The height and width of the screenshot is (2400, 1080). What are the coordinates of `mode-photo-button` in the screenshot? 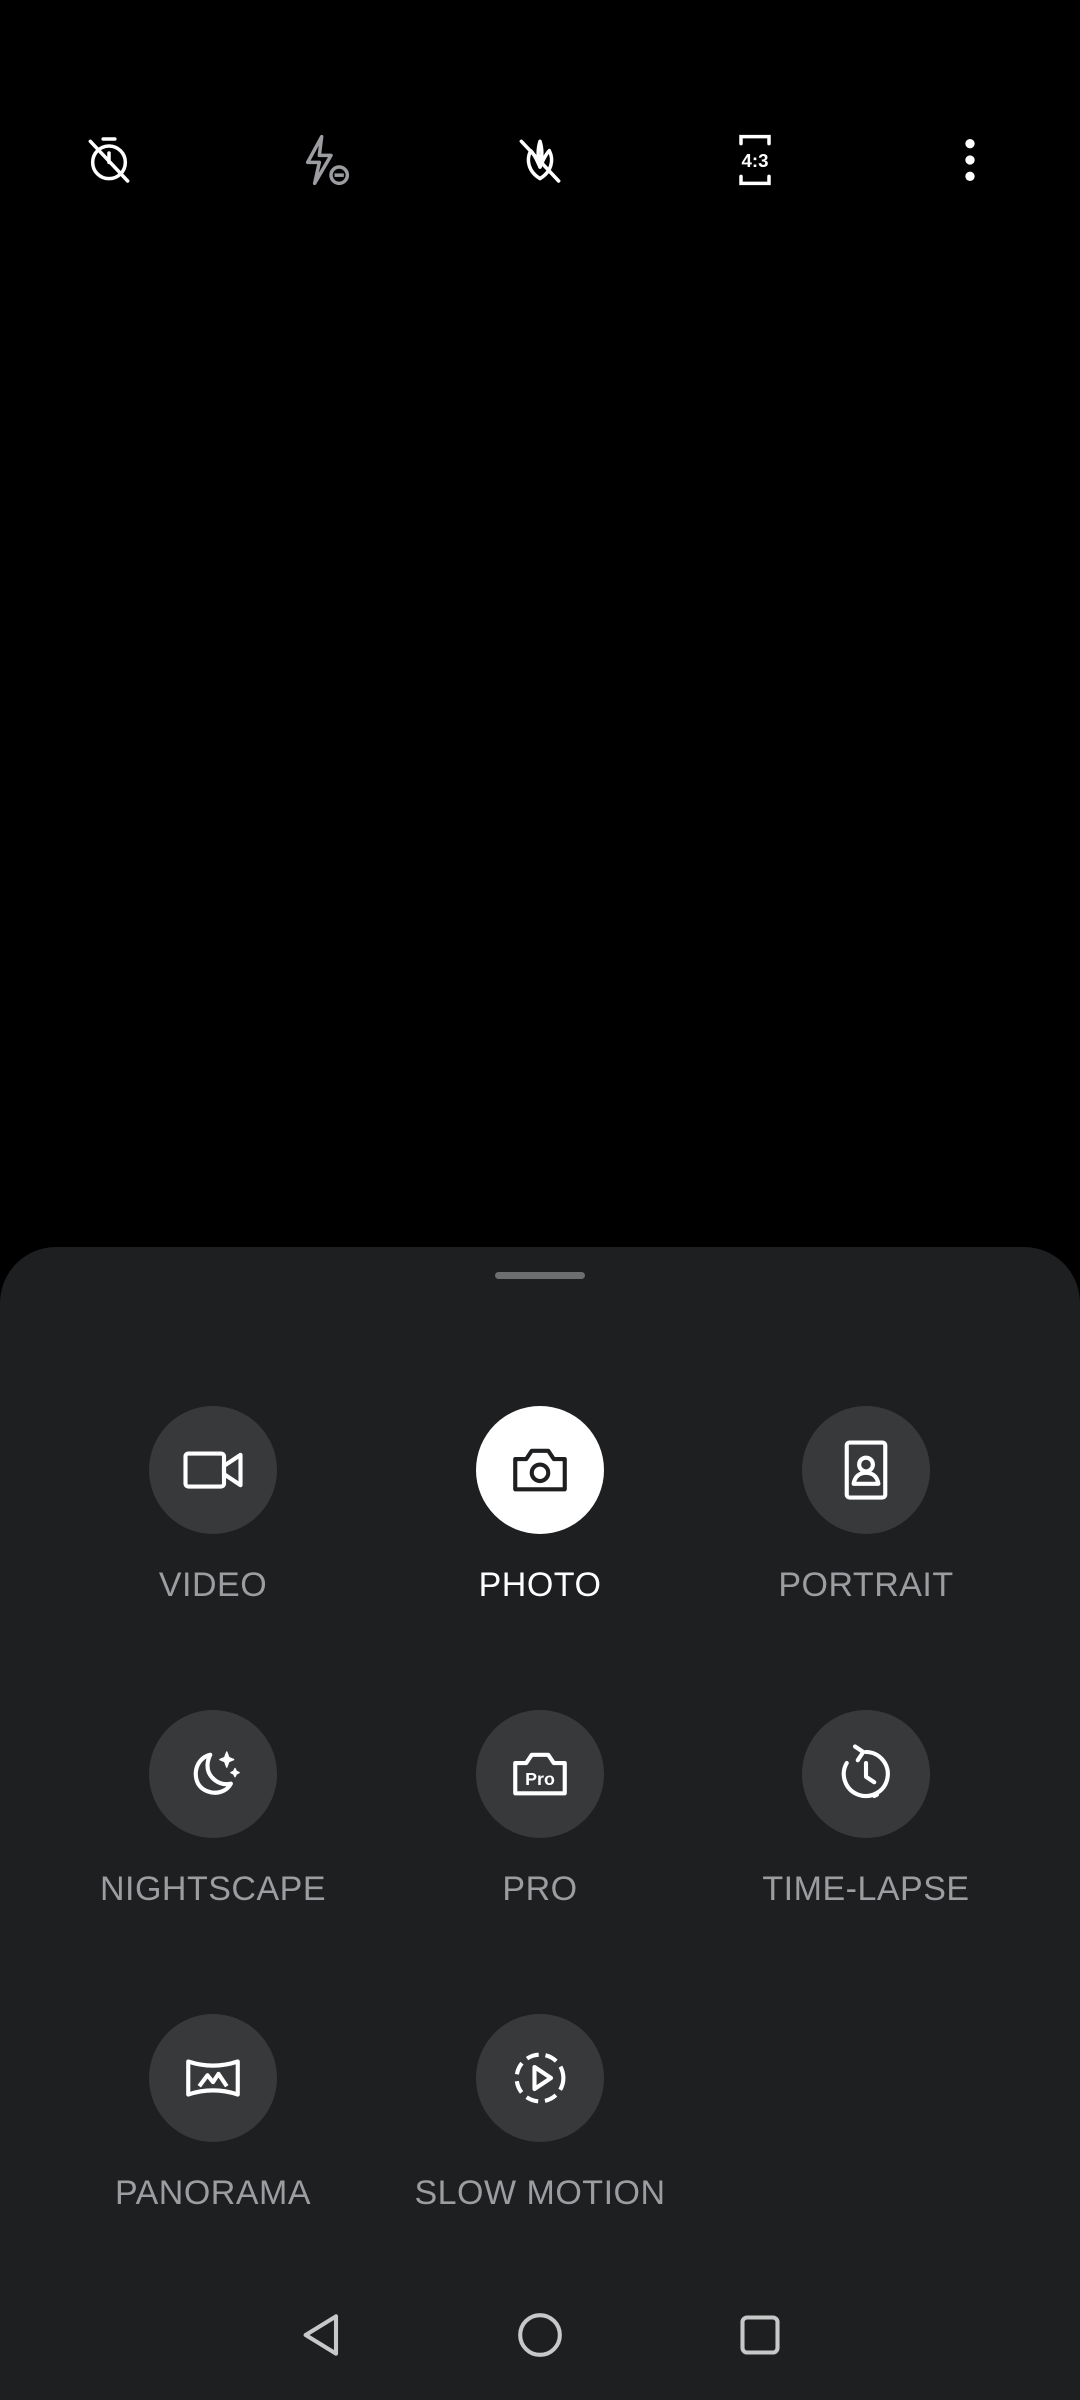 It's located at (540, 1470).